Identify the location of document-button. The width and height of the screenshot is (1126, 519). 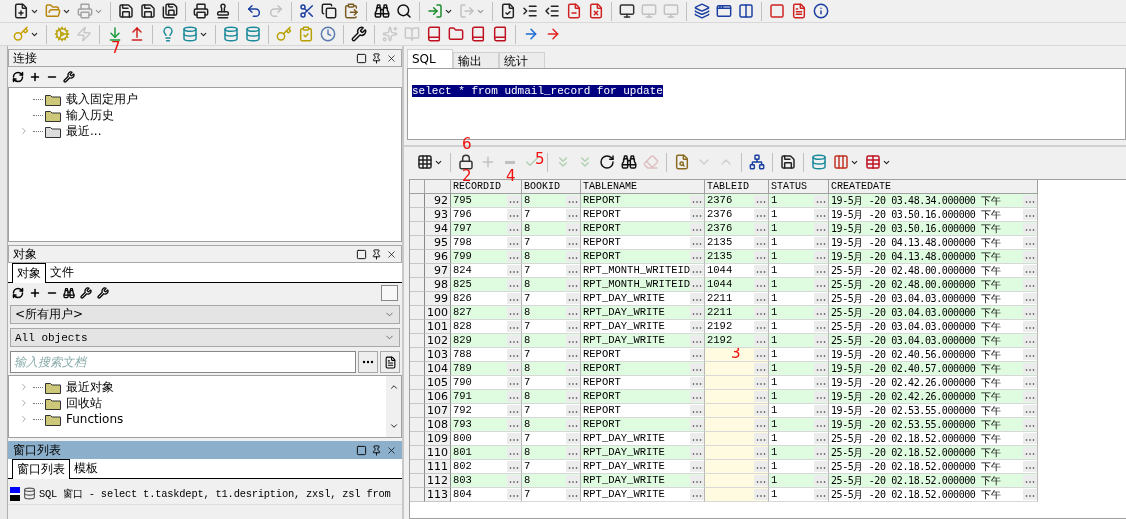
(390, 362).